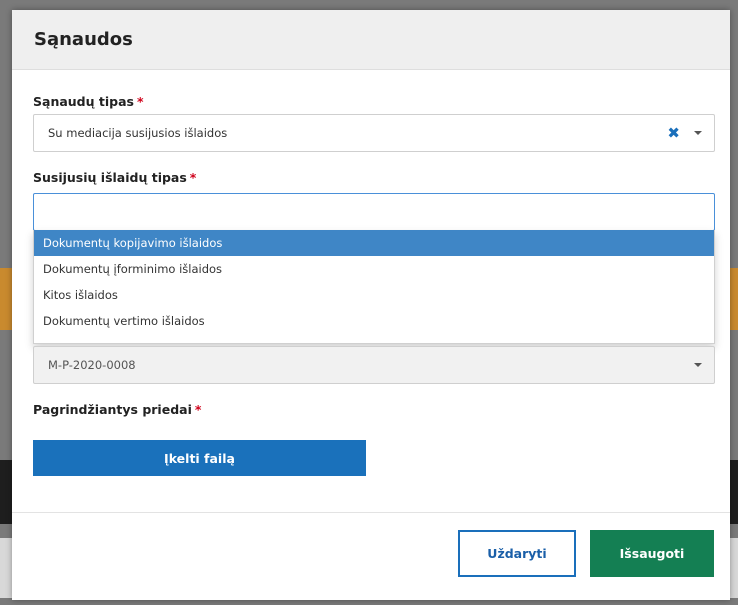 The height and width of the screenshot is (605, 738). What do you see at coordinates (374, 321) in the screenshot?
I see `dropdown-option: Dokumentų vertimo išlaidos` at bounding box center [374, 321].